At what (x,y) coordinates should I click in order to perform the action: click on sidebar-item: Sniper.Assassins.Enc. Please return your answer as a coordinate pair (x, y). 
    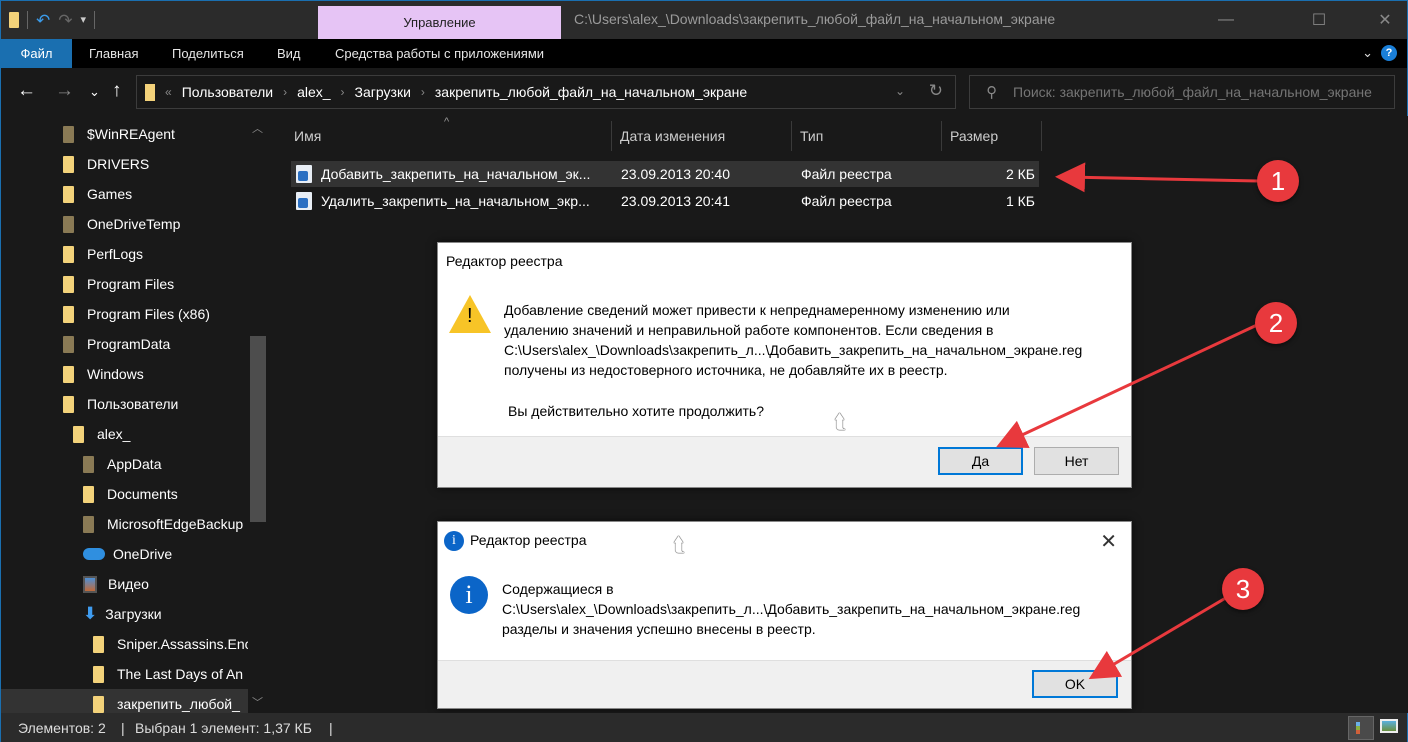
    Looking at the image, I should click on (172, 644).